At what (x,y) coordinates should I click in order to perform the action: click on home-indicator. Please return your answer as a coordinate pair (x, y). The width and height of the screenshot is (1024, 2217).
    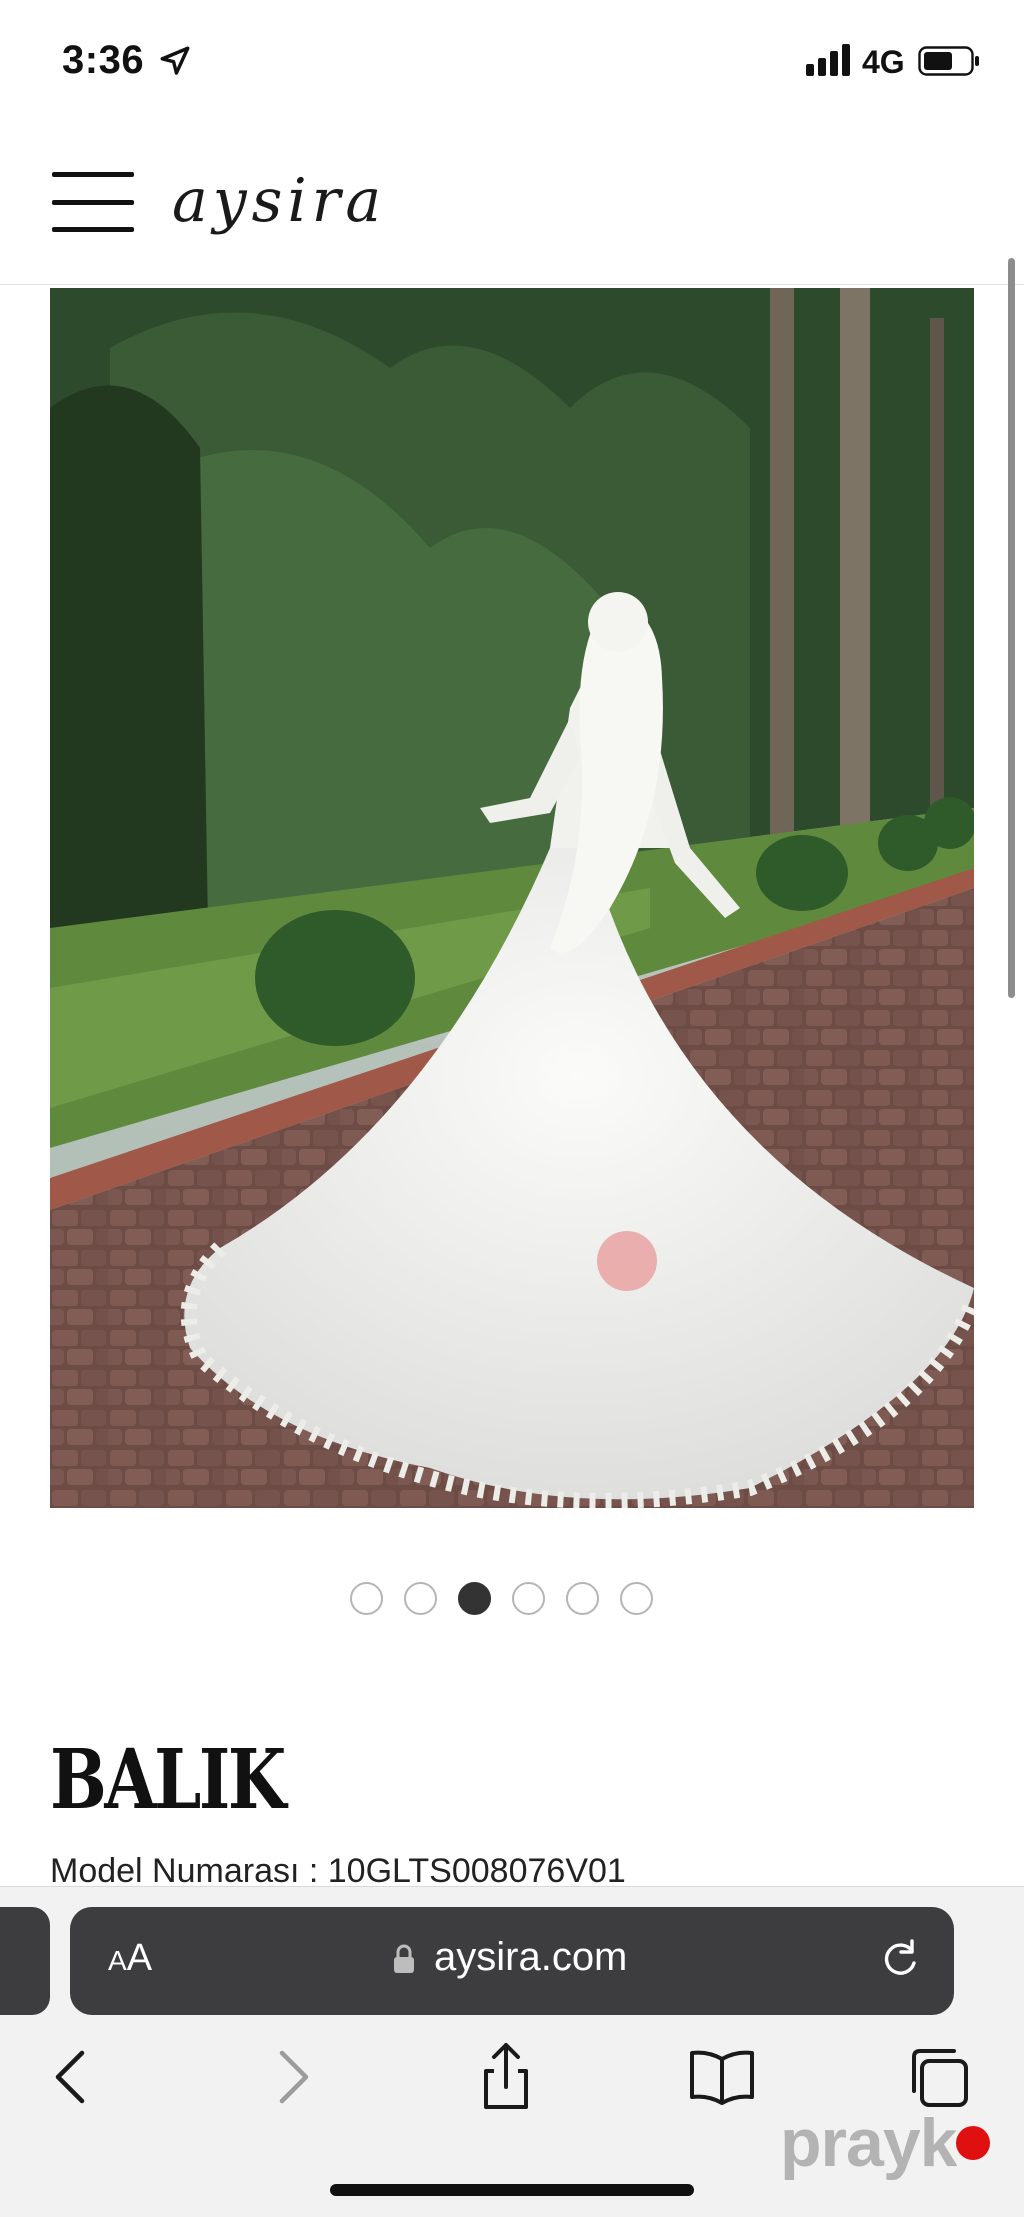
    Looking at the image, I should click on (512, 2190).